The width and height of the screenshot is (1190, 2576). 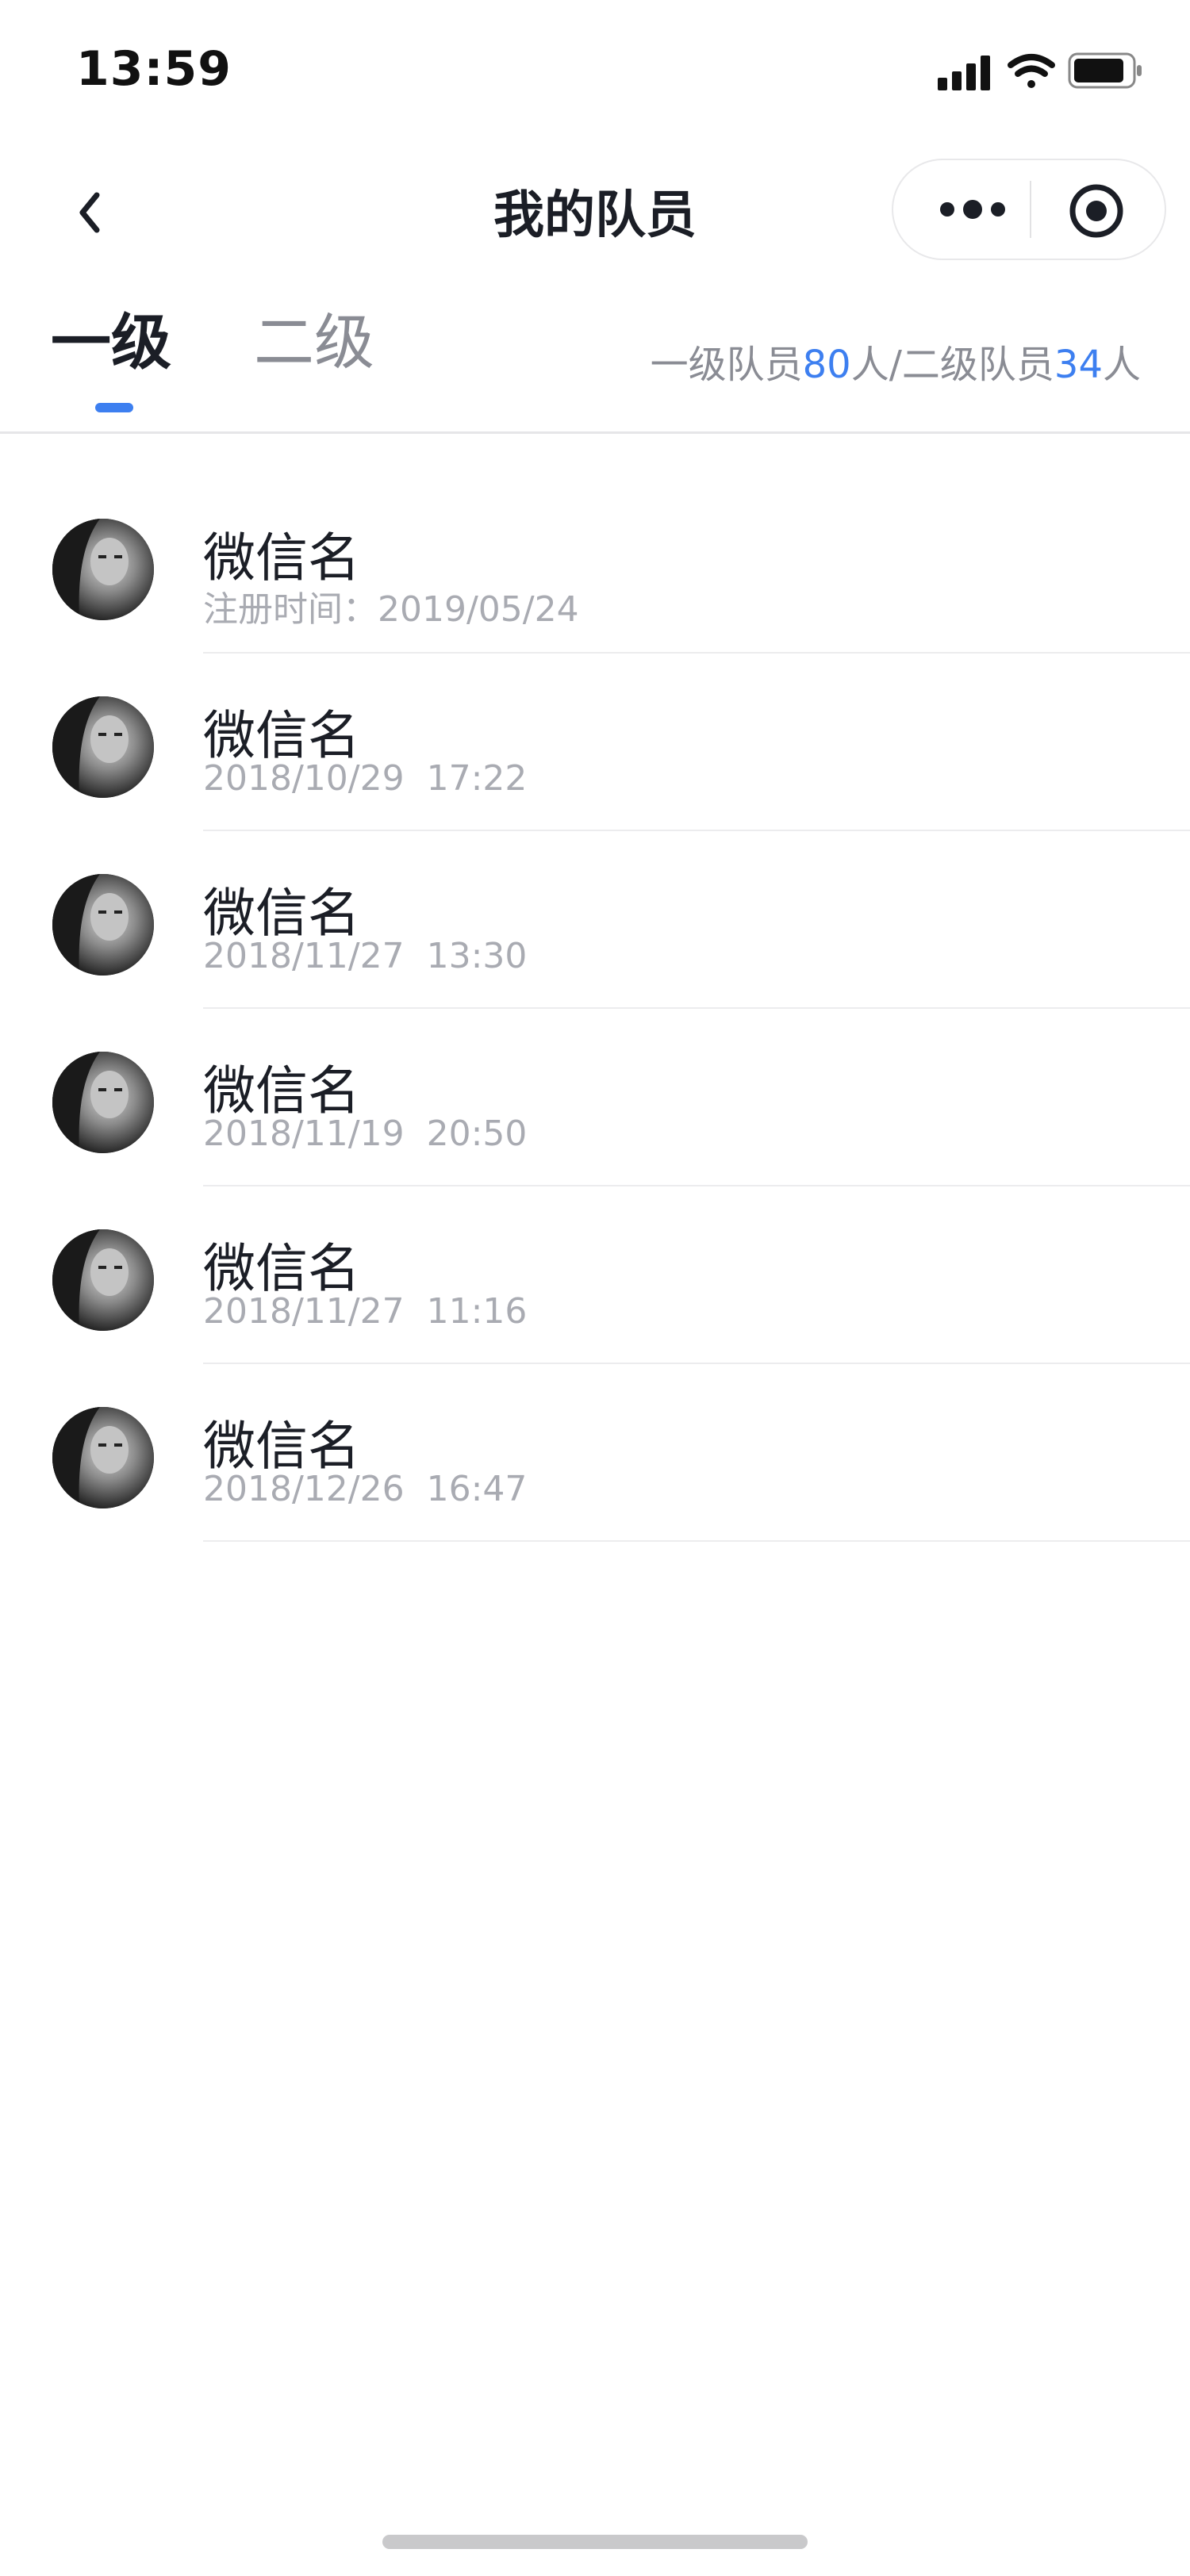 I want to click on member-date: 2018/11/27 11:16, so click(x=365, y=1311).